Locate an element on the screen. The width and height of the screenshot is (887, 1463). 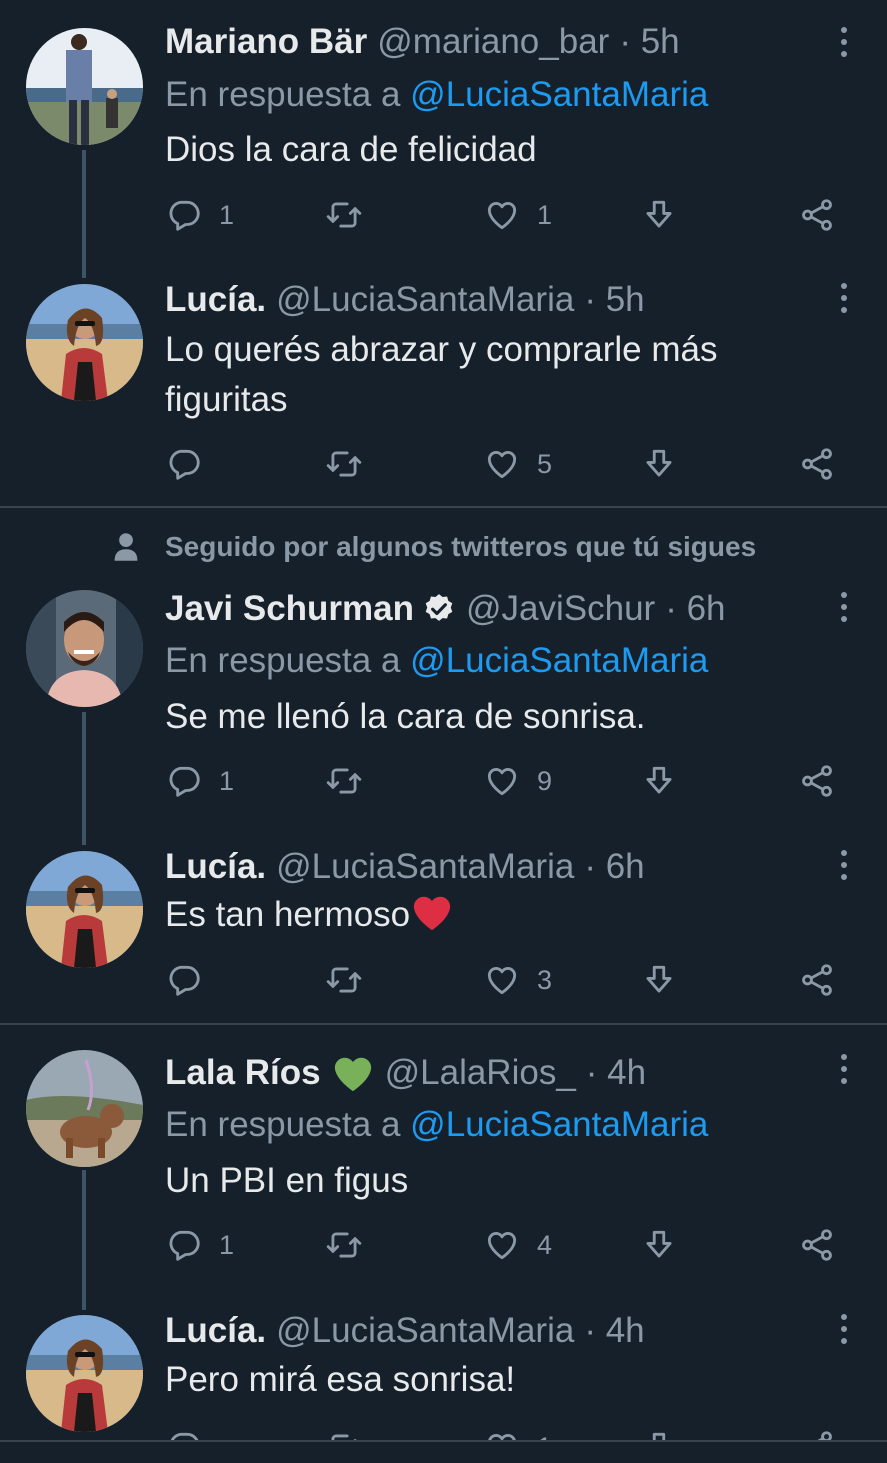
tweet-header: Lala Ríos @LalaRios_ · 4h is located at coordinates (405, 1073).